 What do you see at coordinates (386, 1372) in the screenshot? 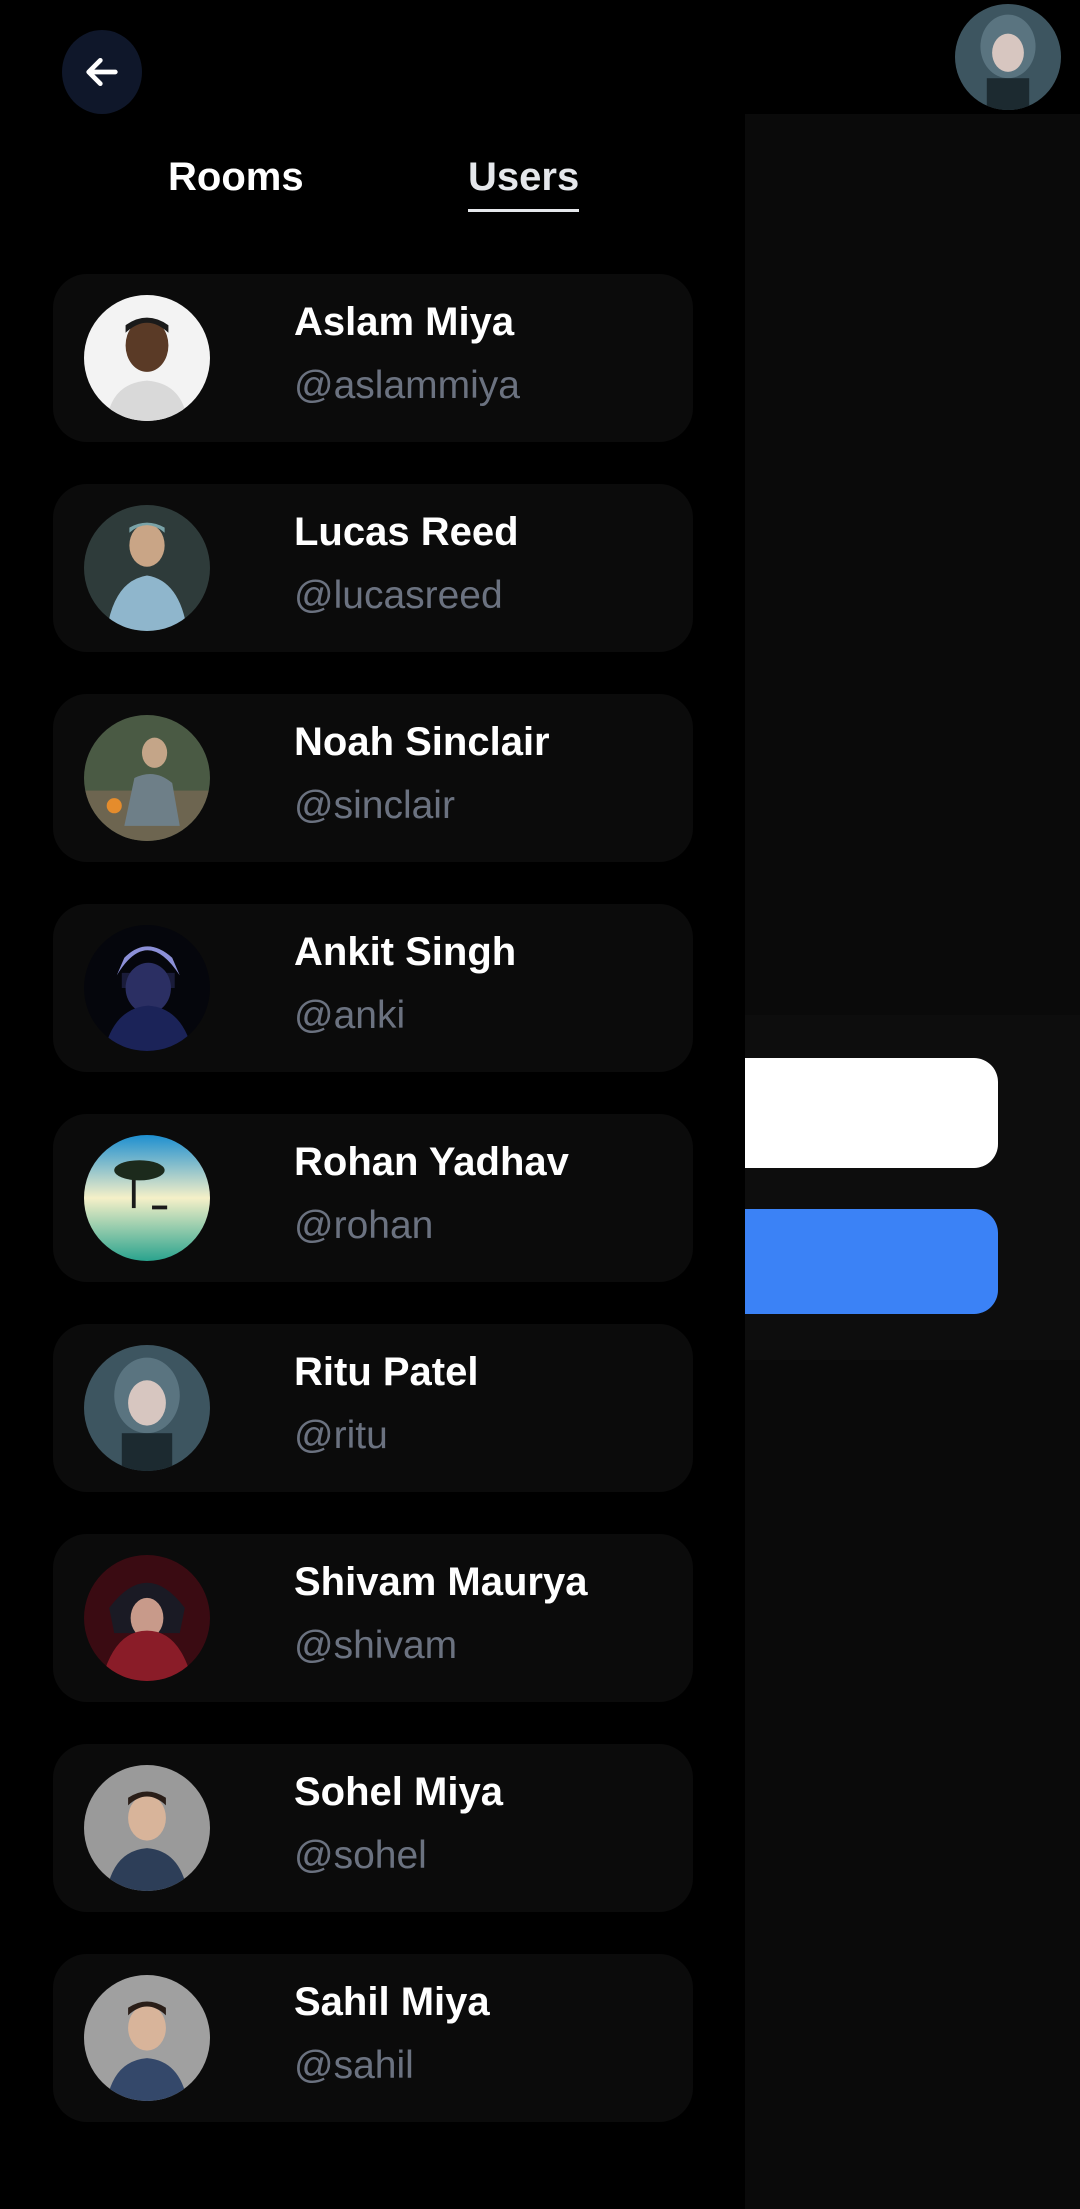
I see `user-name: Ritu Patel` at bounding box center [386, 1372].